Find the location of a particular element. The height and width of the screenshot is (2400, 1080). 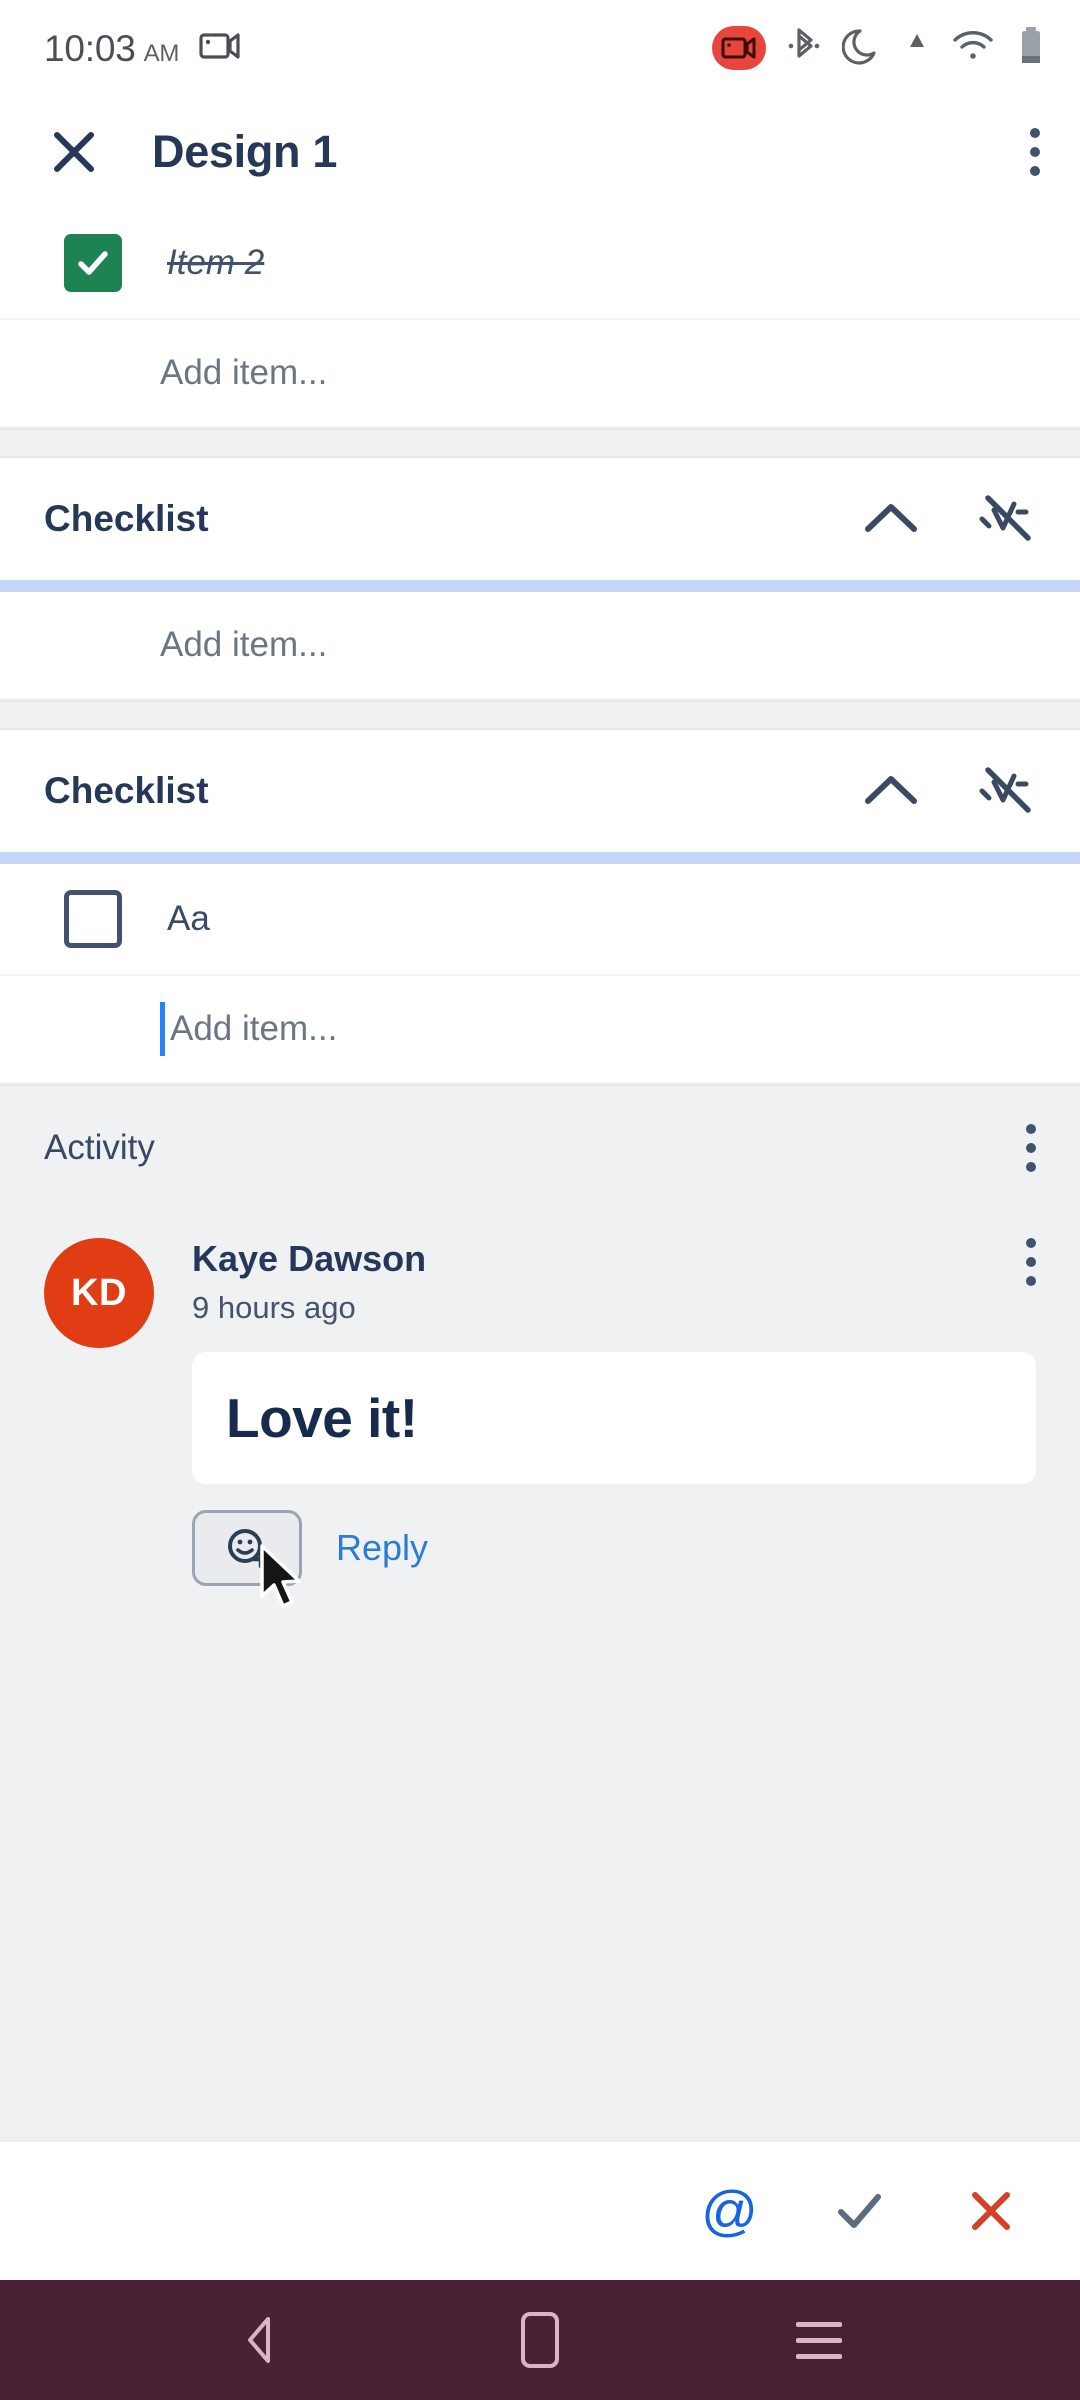

comment-body: Kaye Dawson 9 hours ago Love it! Reply is located at coordinates (614, 1423).